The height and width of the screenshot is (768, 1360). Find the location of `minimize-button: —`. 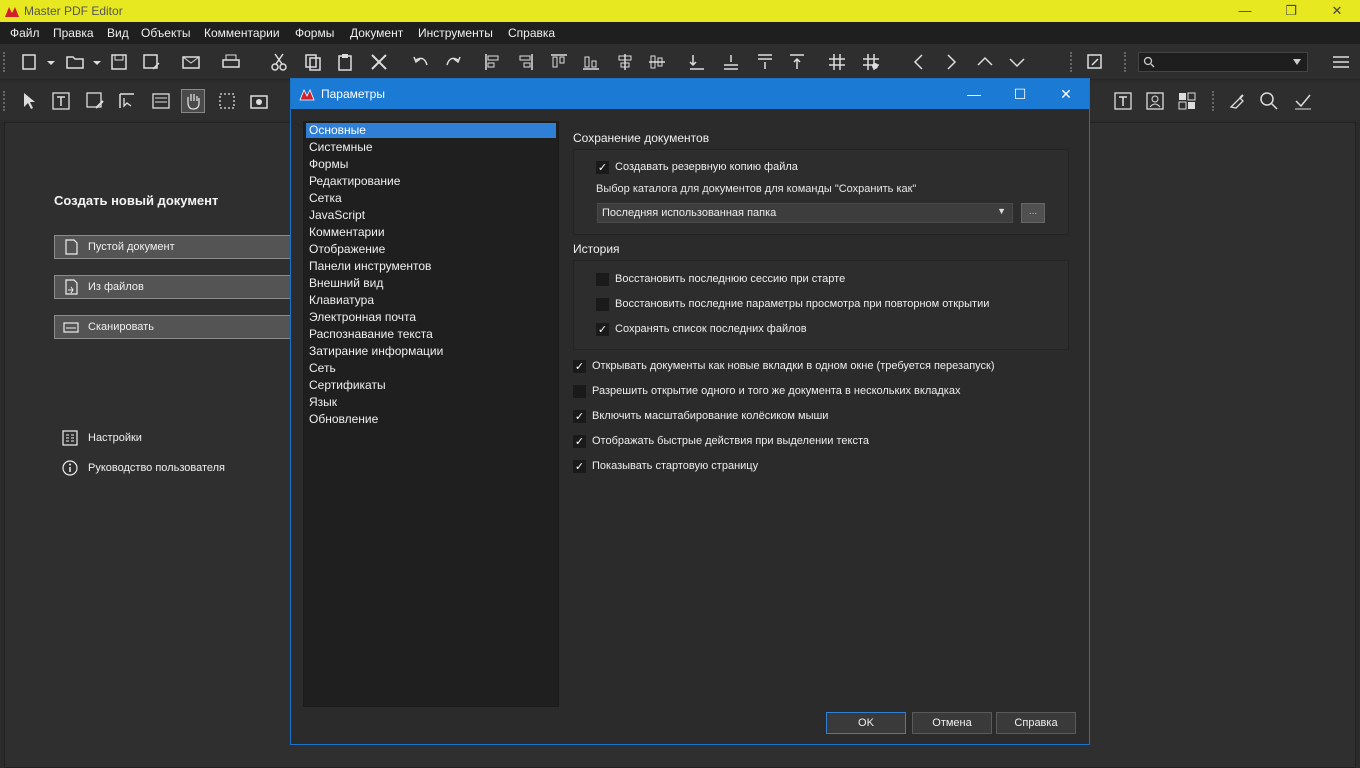

minimize-button: — is located at coordinates (1245, 11).